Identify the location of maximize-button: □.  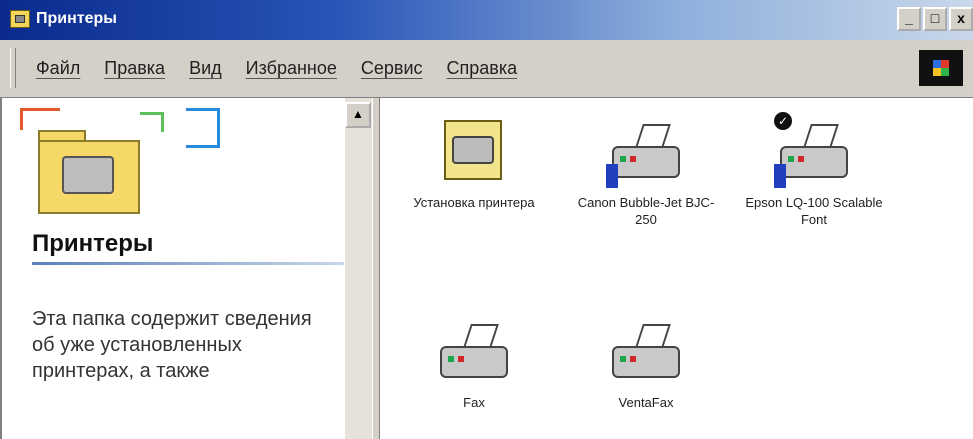
(935, 19).